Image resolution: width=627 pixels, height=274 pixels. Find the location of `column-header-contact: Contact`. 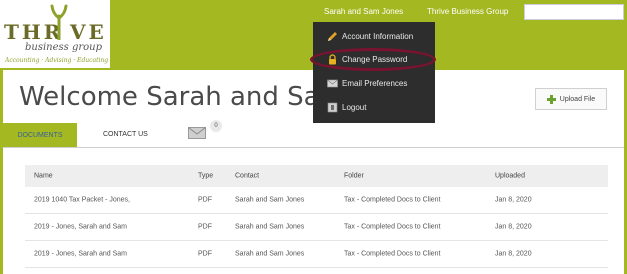

column-header-contact: Contact is located at coordinates (247, 176).